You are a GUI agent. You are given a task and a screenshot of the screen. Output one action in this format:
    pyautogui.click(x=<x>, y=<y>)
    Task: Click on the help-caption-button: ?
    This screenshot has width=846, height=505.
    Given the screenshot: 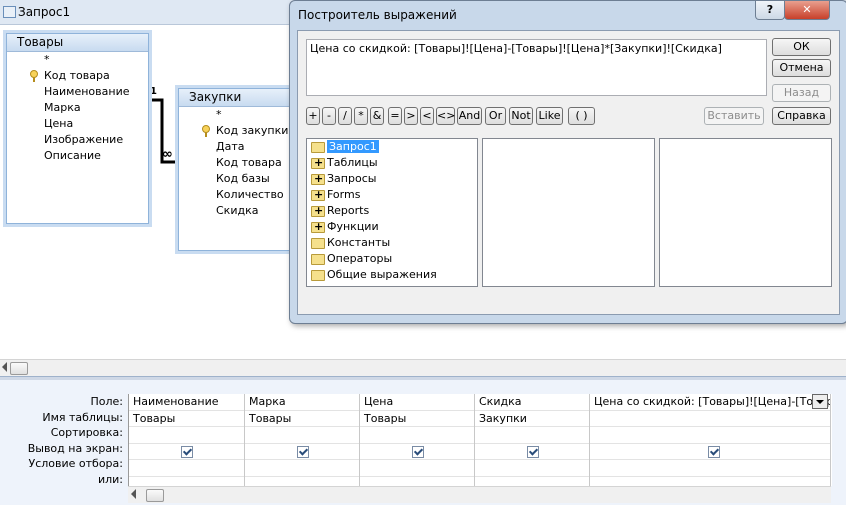 What is the action you would take?
    pyautogui.click(x=770, y=10)
    